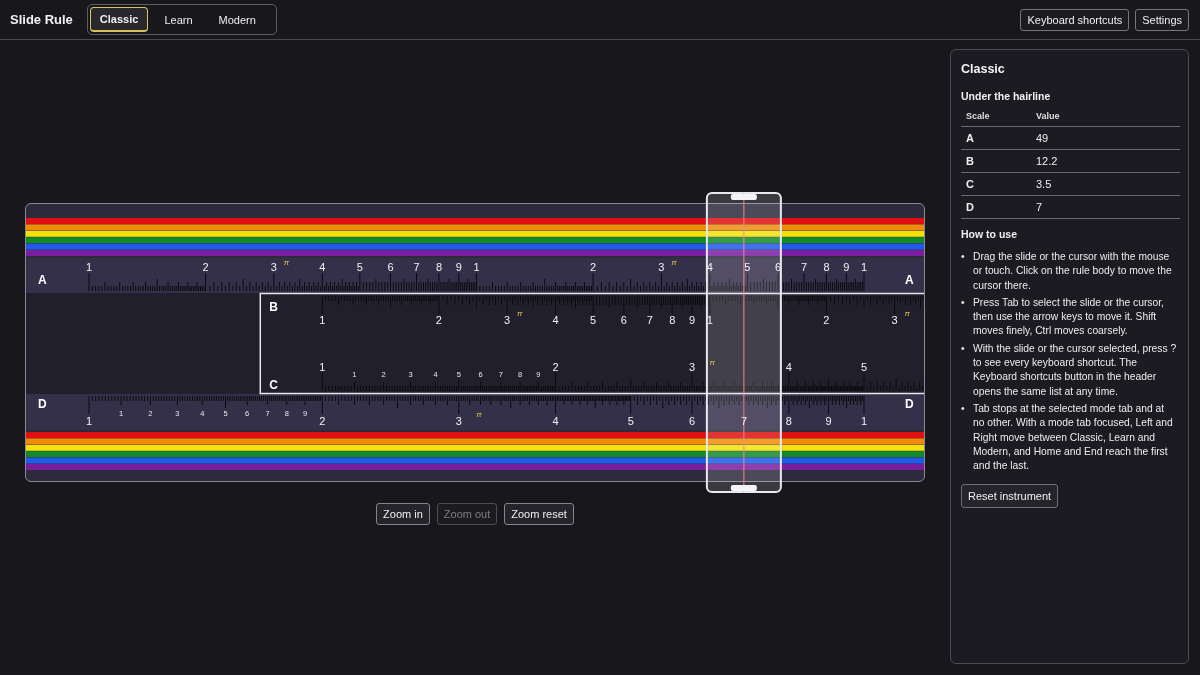 The height and width of the screenshot is (675, 1200). What do you see at coordinates (1073, 271) in the screenshot?
I see `help-item: Drag the slide or the cursor with the mouse or touch. Click on the rule body to move the cursor there.` at bounding box center [1073, 271].